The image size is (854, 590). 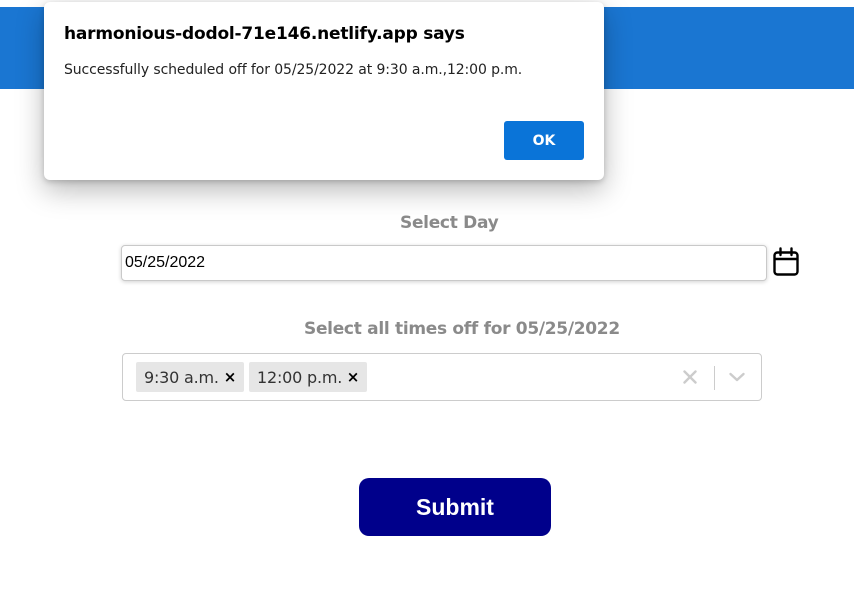 What do you see at coordinates (786, 262) in the screenshot?
I see `calendar-icon` at bounding box center [786, 262].